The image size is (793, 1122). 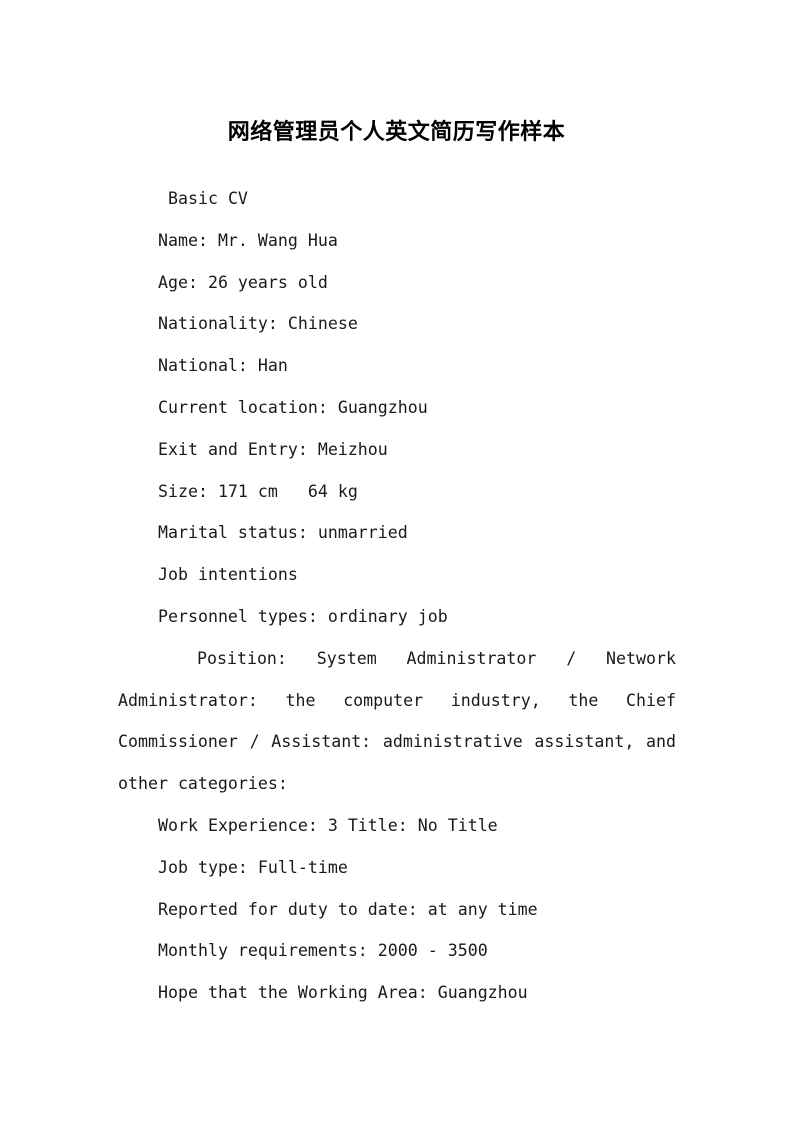 I want to click on info-line-marital-status: Marital status: unmarried, so click(x=283, y=533).